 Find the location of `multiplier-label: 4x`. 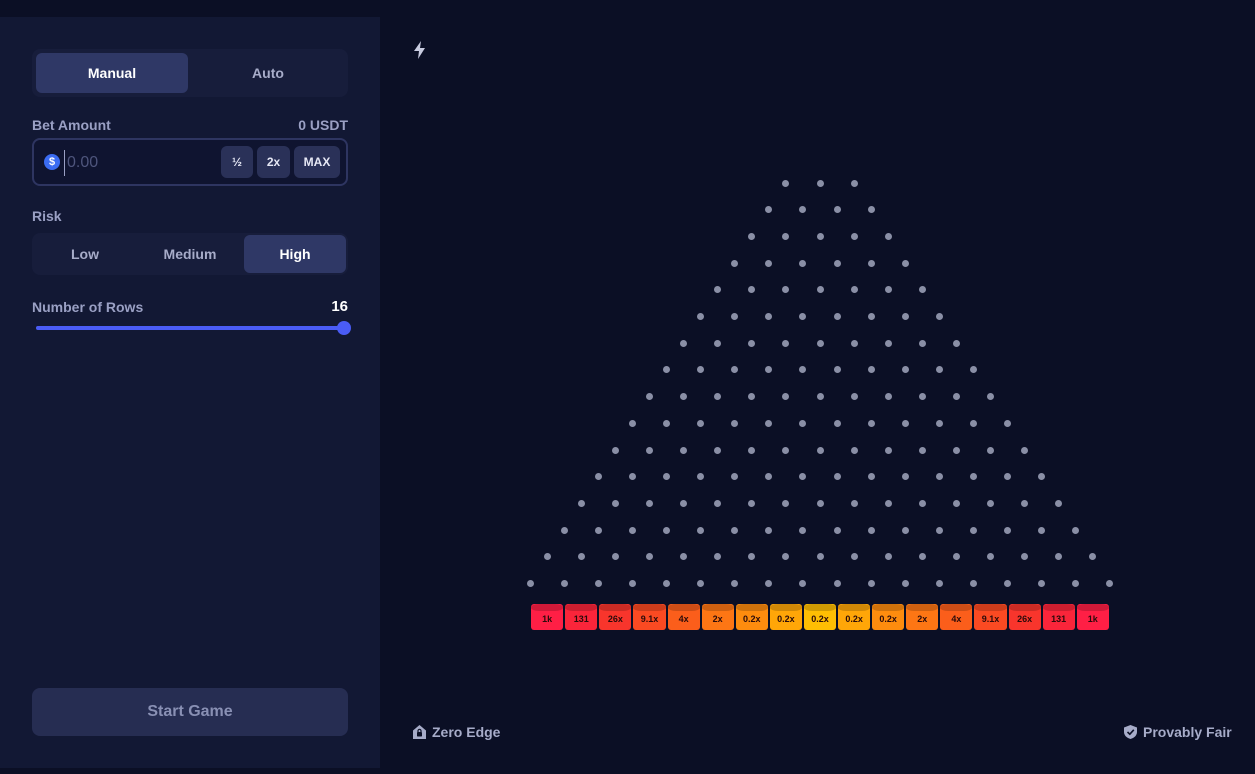

multiplier-label: 4x is located at coordinates (683, 619).